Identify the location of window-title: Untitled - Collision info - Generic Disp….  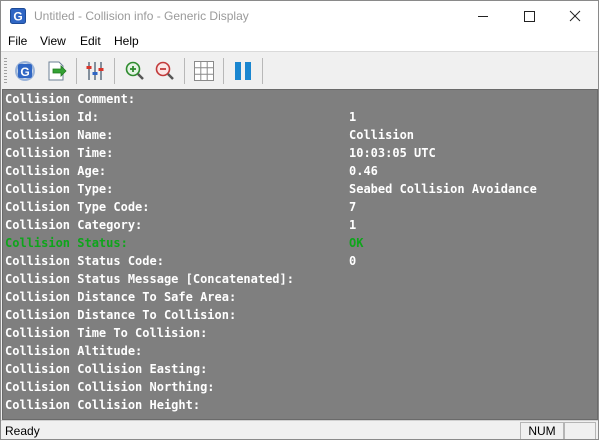
(141, 16).